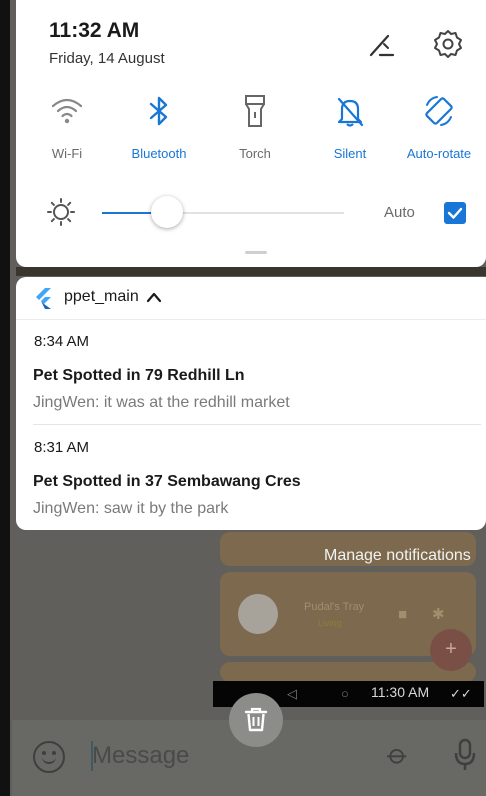  Describe the element at coordinates (451, 650) in the screenshot. I see `add-fab-button: +` at that location.